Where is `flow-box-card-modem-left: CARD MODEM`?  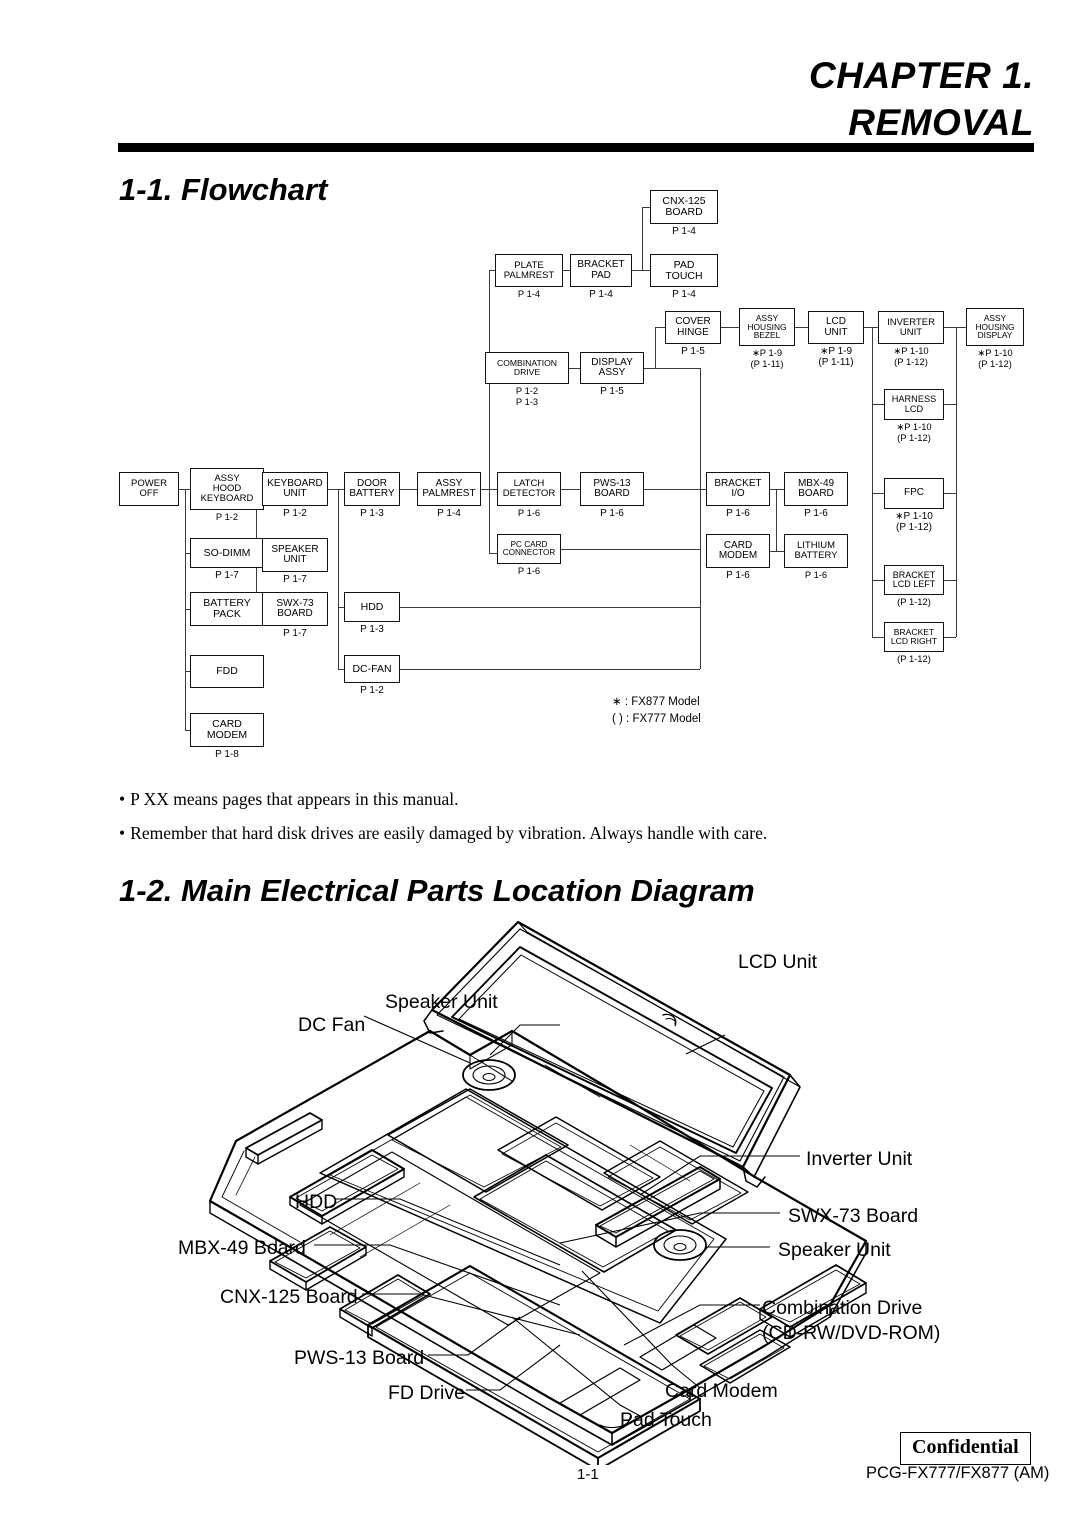 flow-box-card-modem-left: CARD MODEM is located at coordinates (227, 730).